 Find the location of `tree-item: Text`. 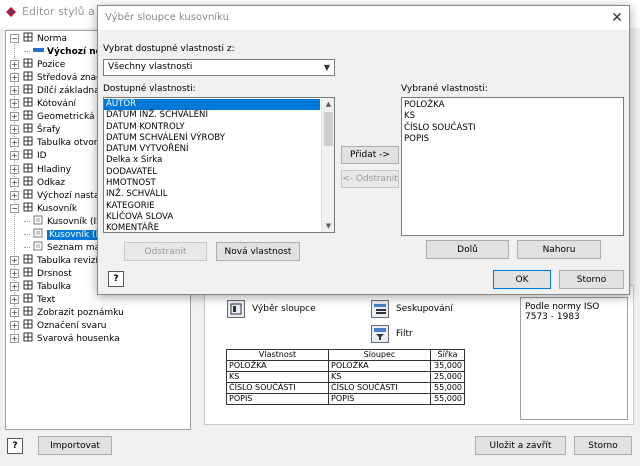

tree-item: Text is located at coordinates (39, 299).